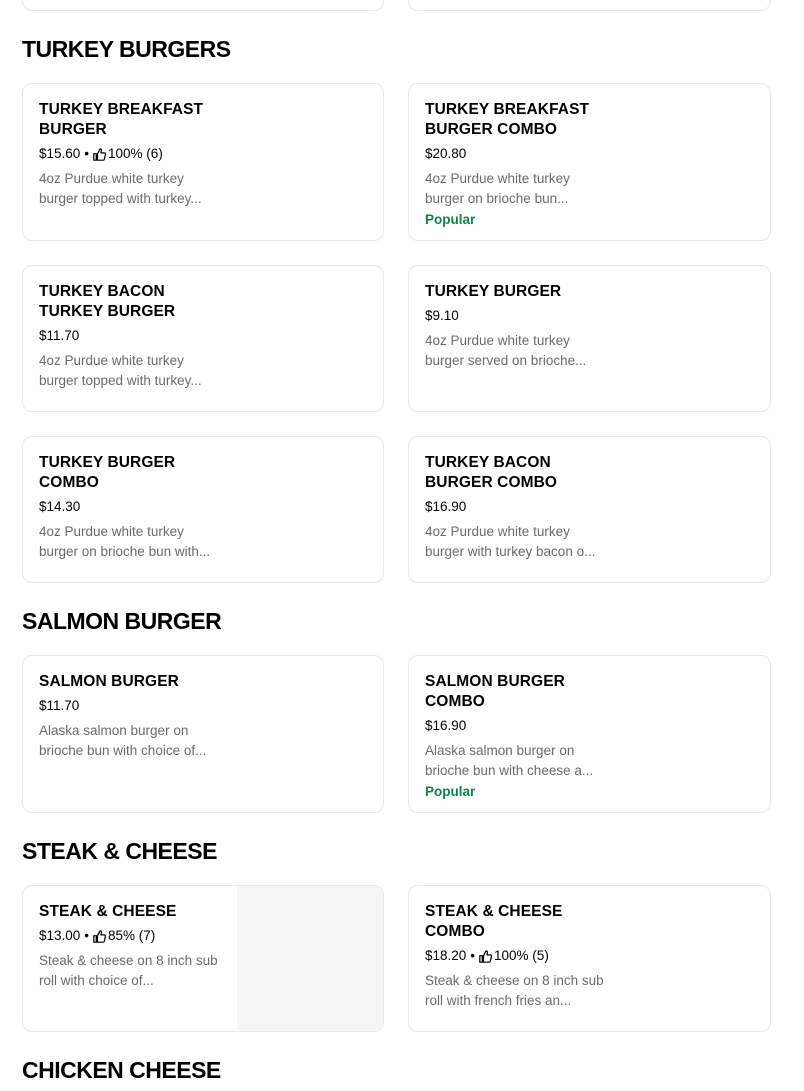  What do you see at coordinates (60, 506) in the screenshot?
I see `item-price: $14.30` at bounding box center [60, 506].